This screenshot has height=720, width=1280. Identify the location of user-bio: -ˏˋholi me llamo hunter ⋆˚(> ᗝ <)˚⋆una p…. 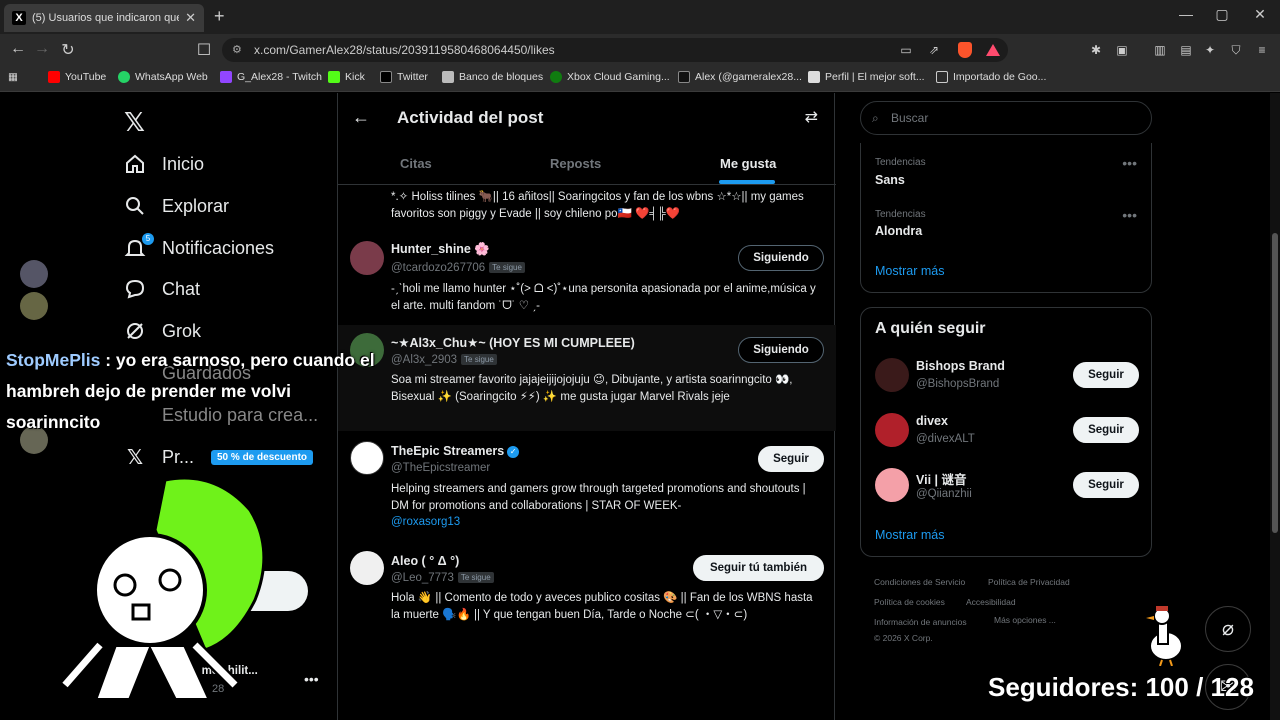
(603, 297).